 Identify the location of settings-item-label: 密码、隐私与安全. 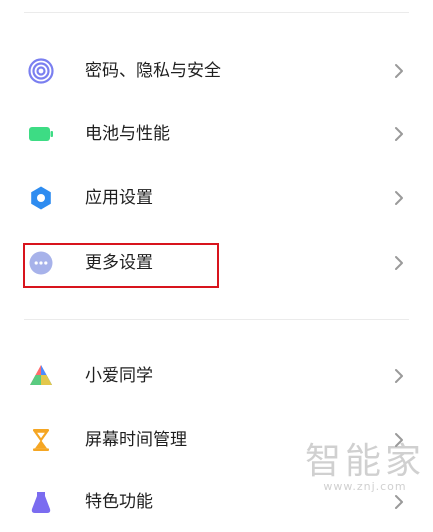
(153, 71).